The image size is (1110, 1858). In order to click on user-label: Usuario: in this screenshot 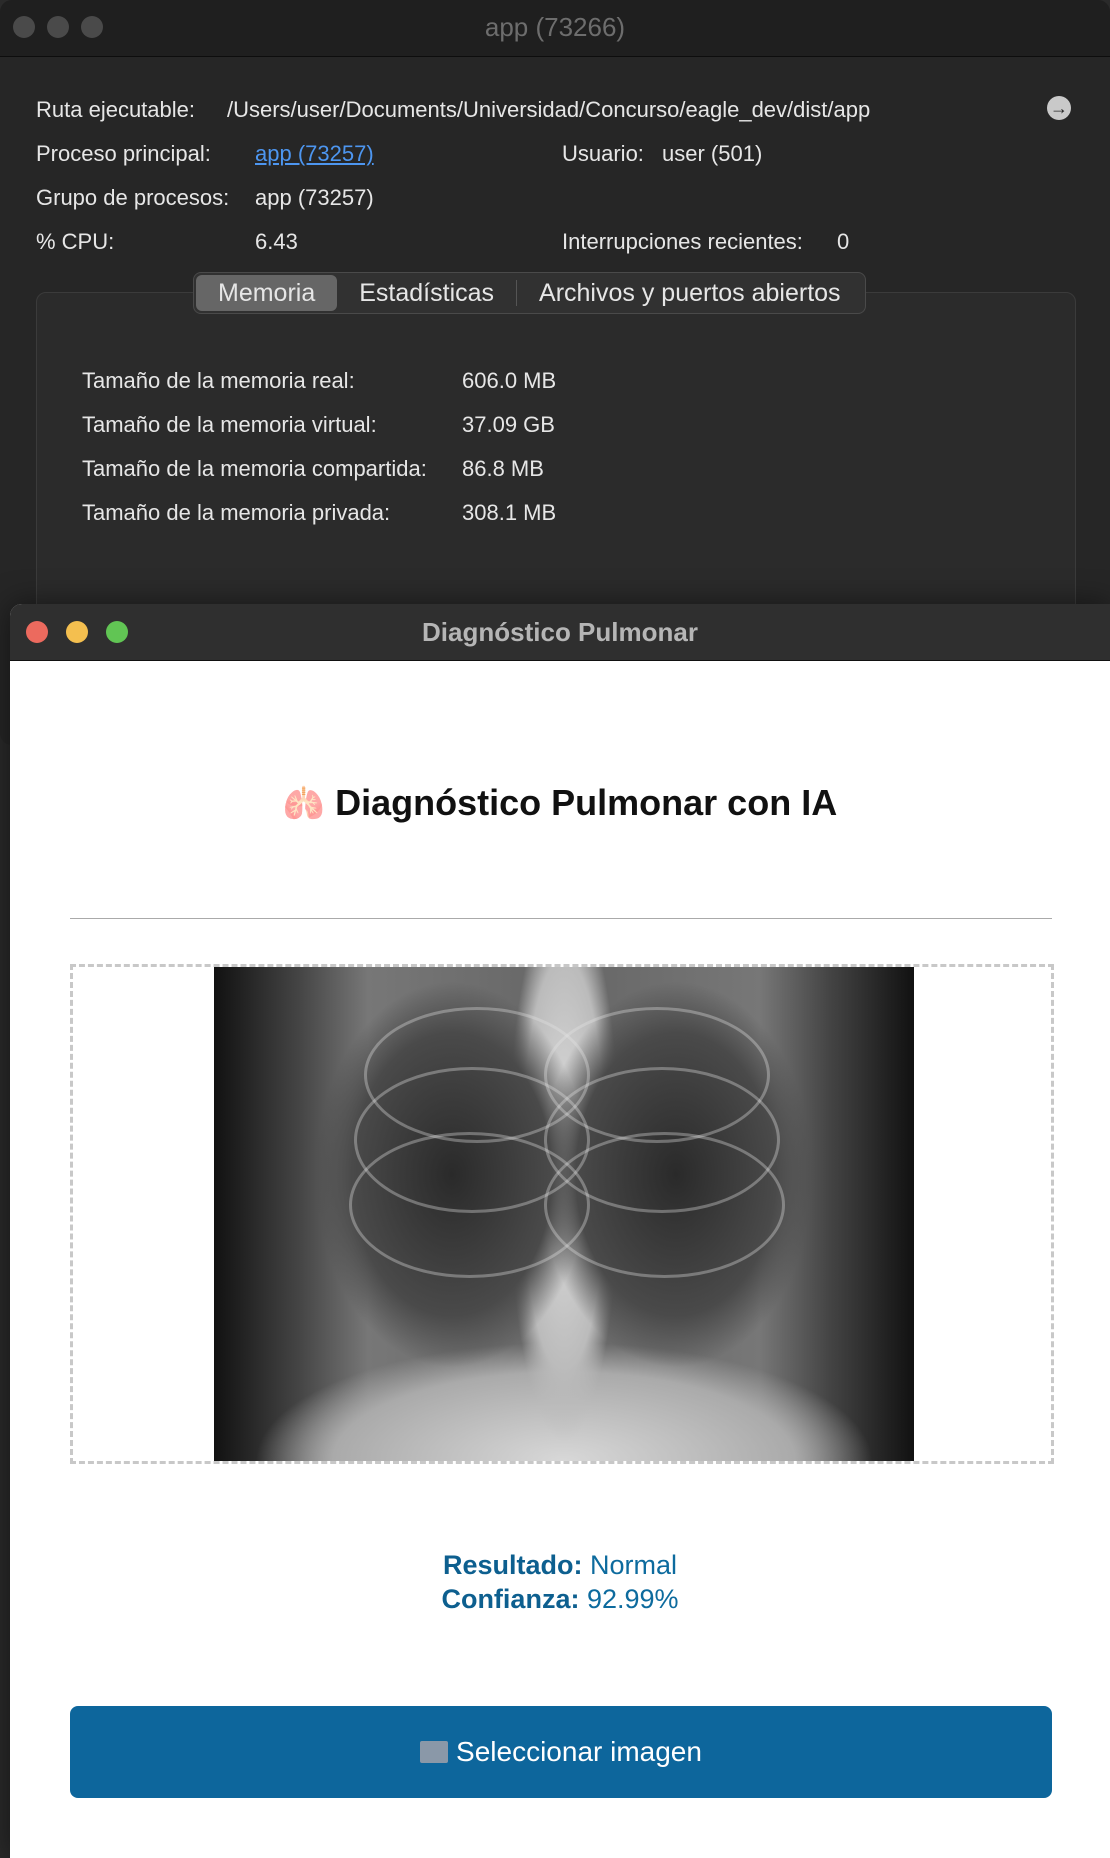, I will do `click(603, 153)`.